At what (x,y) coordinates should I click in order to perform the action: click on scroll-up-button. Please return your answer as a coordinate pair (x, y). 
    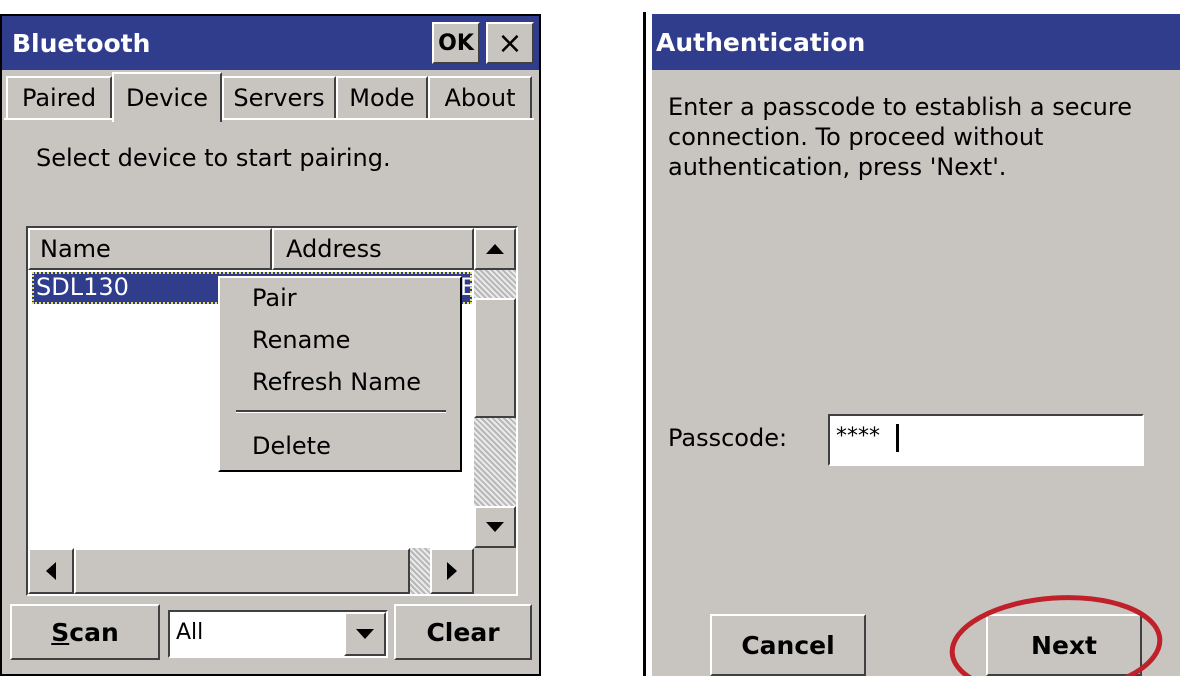
    Looking at the image, I should click on (495, 249).